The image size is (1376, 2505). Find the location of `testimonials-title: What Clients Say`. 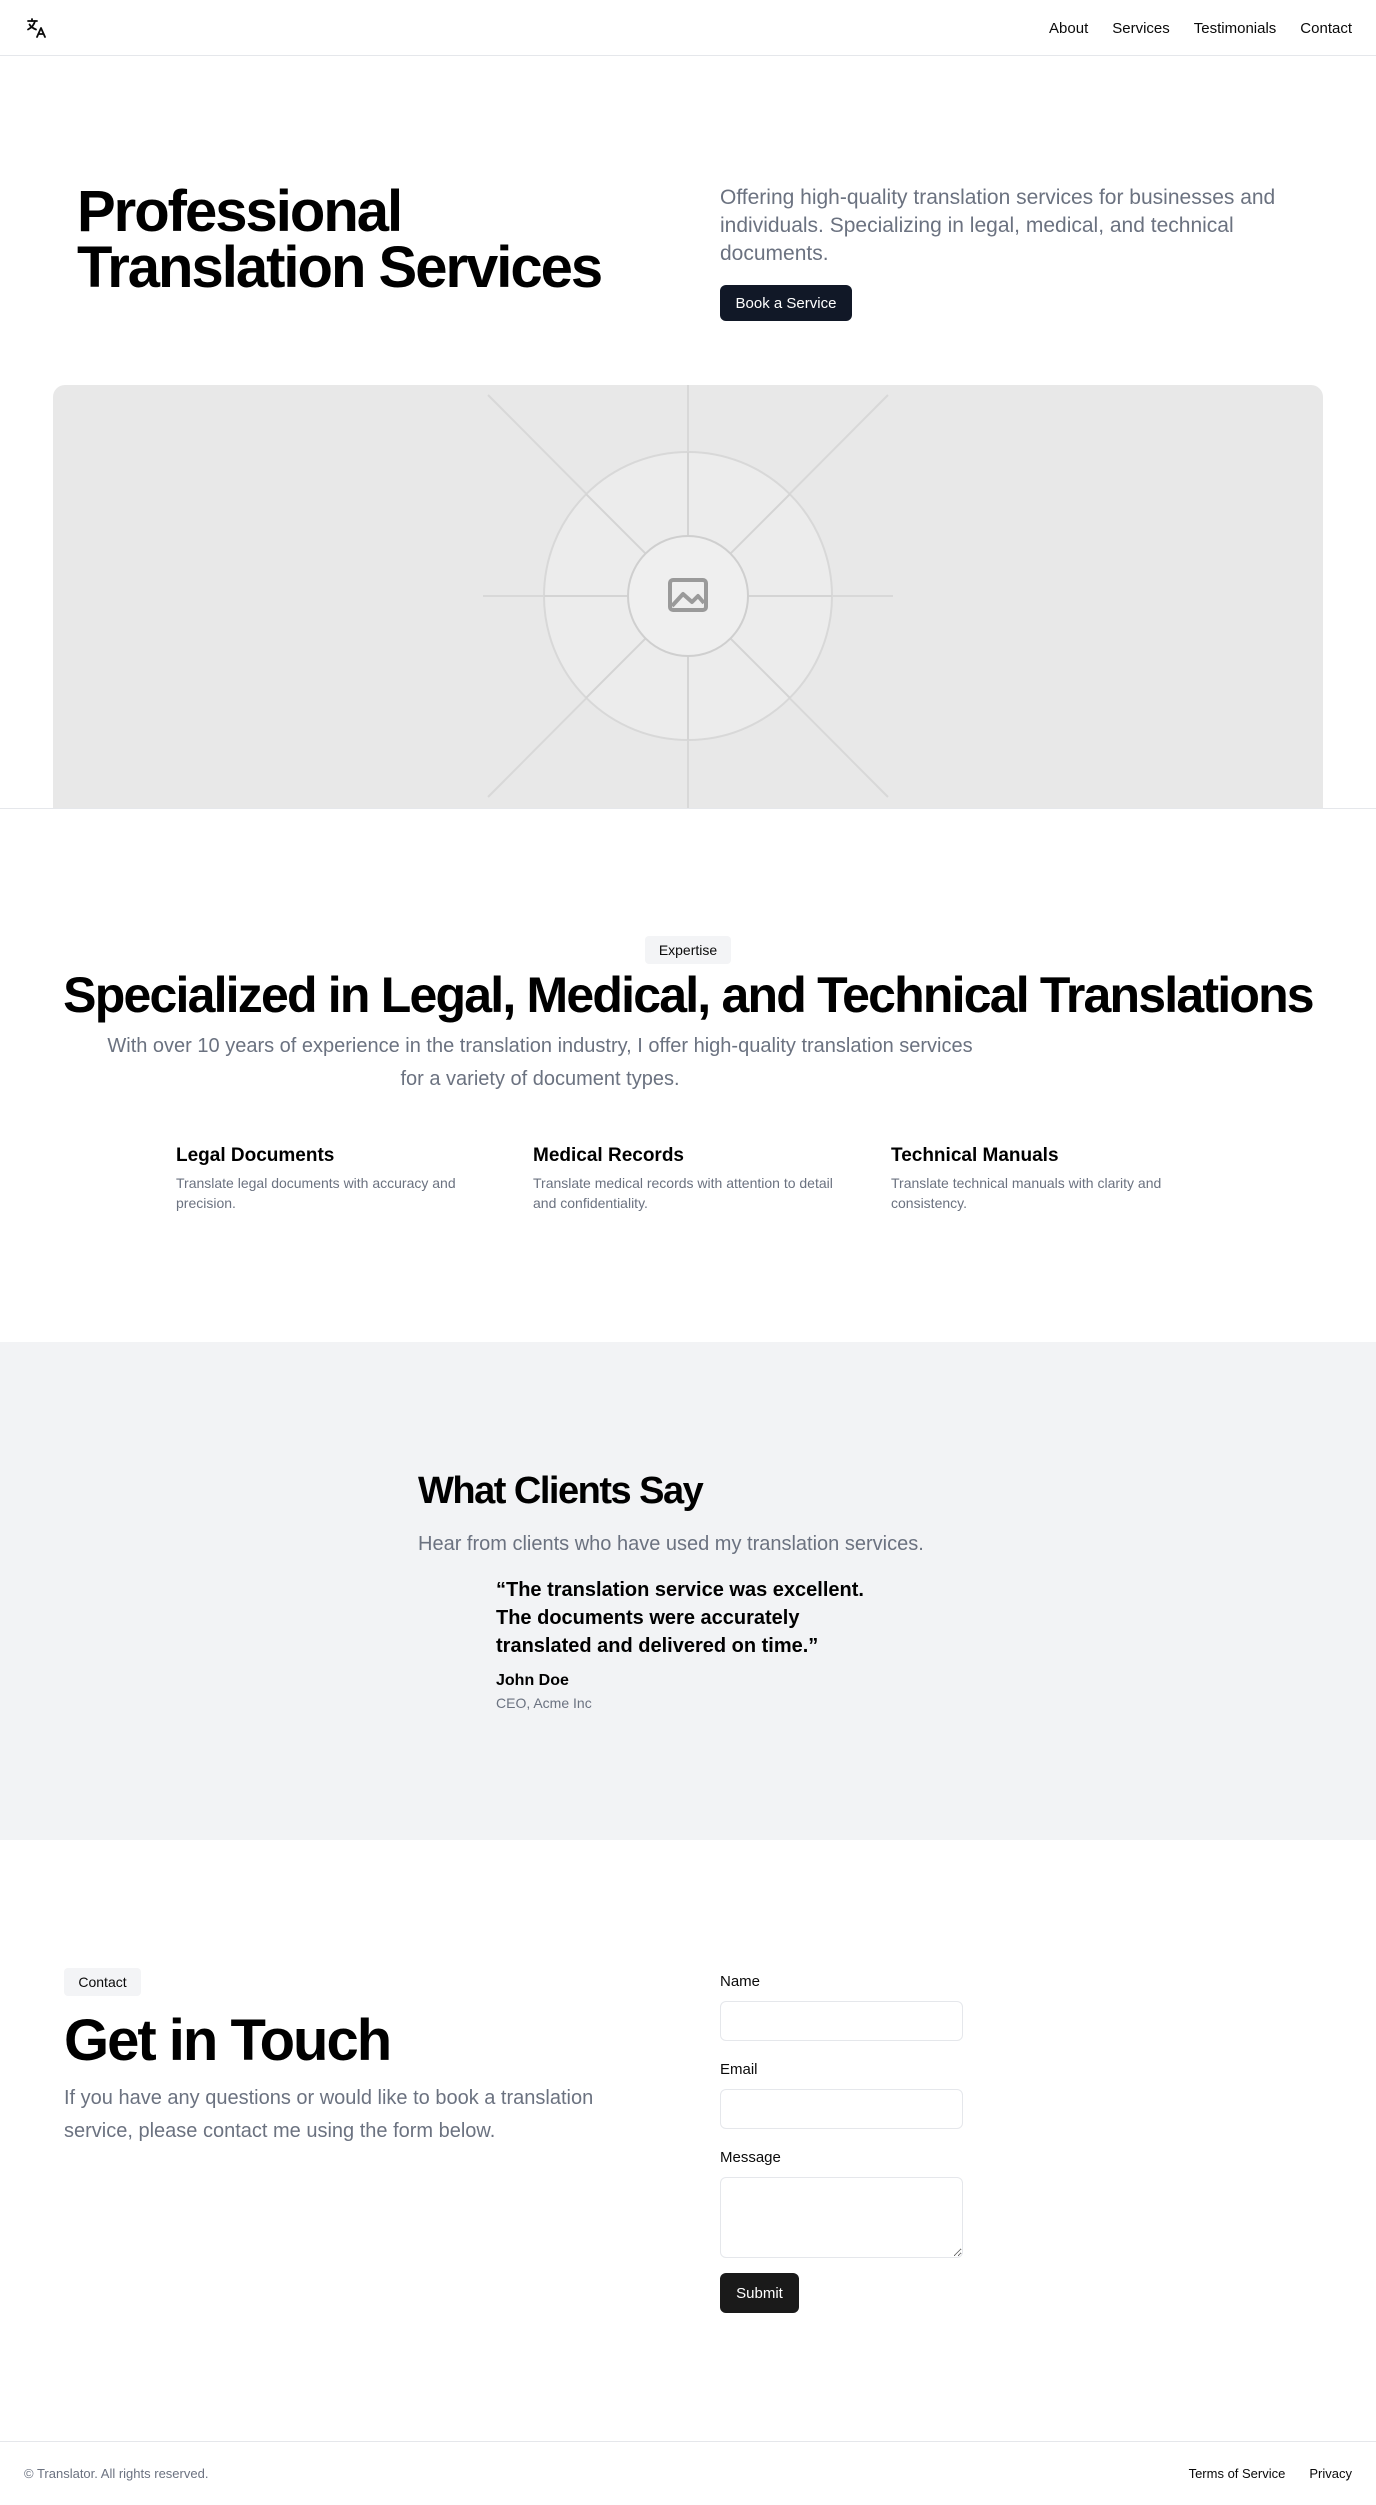

testimonials-title: What Clients Say is located at coordinates (561, 1491).